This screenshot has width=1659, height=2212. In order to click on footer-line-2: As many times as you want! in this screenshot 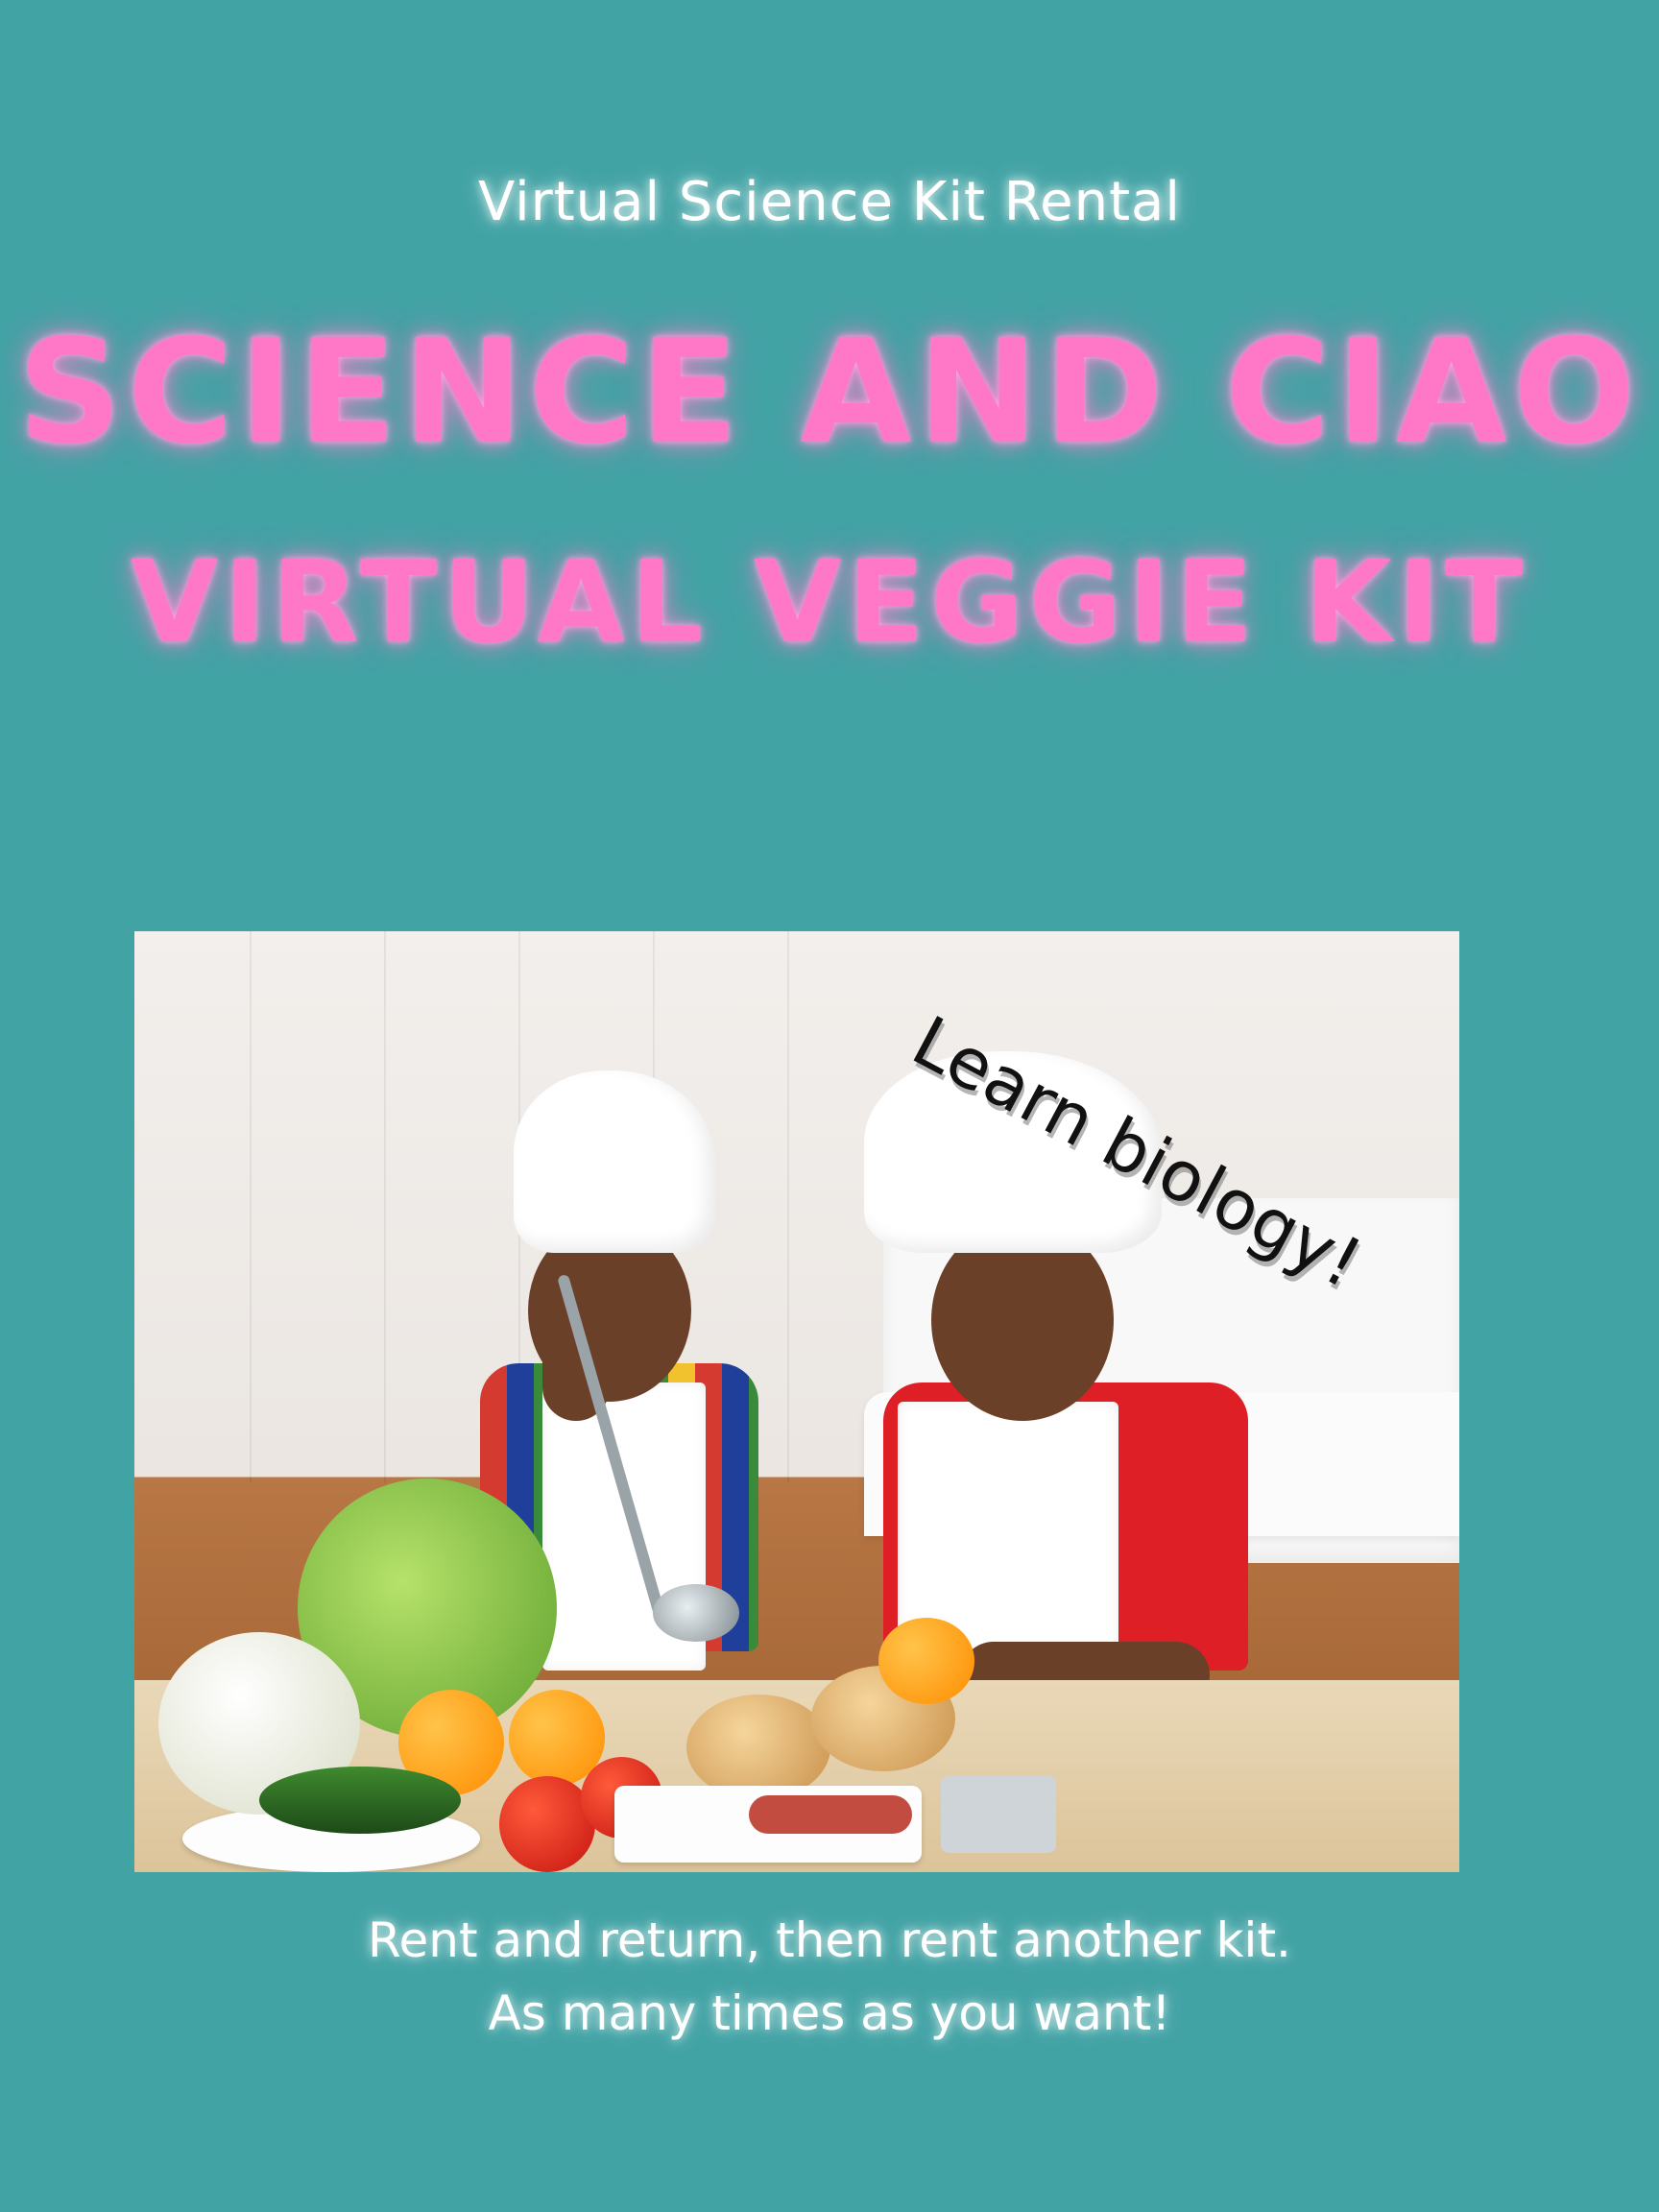, I will do `click(829, 2013)`.